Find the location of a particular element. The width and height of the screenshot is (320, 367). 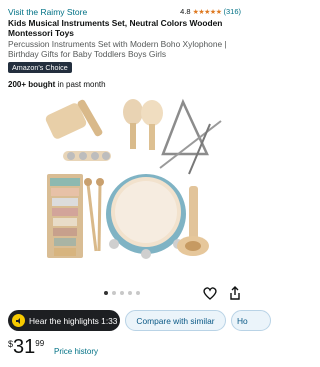

triangle-icon is located at coordinates (190, 136).